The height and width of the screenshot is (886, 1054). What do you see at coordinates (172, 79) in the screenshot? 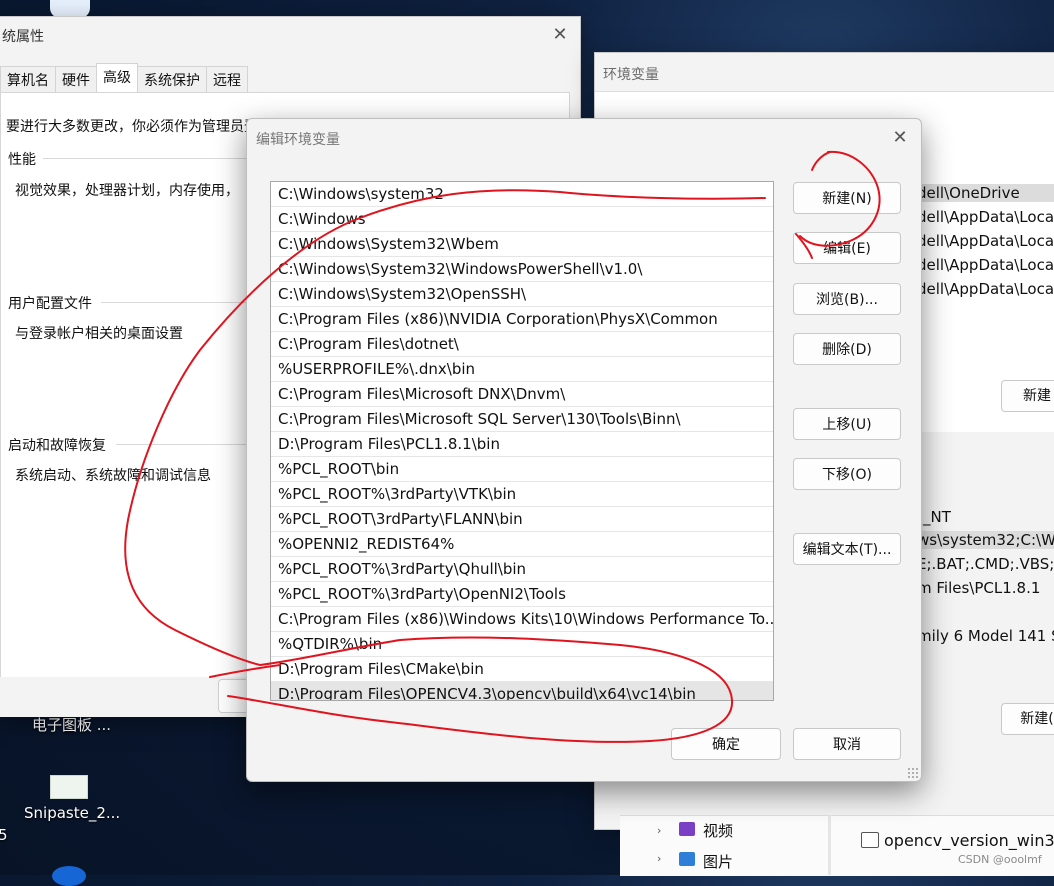
I see `tab-system-protection: 系统保护` at bounding box center [172, 79].